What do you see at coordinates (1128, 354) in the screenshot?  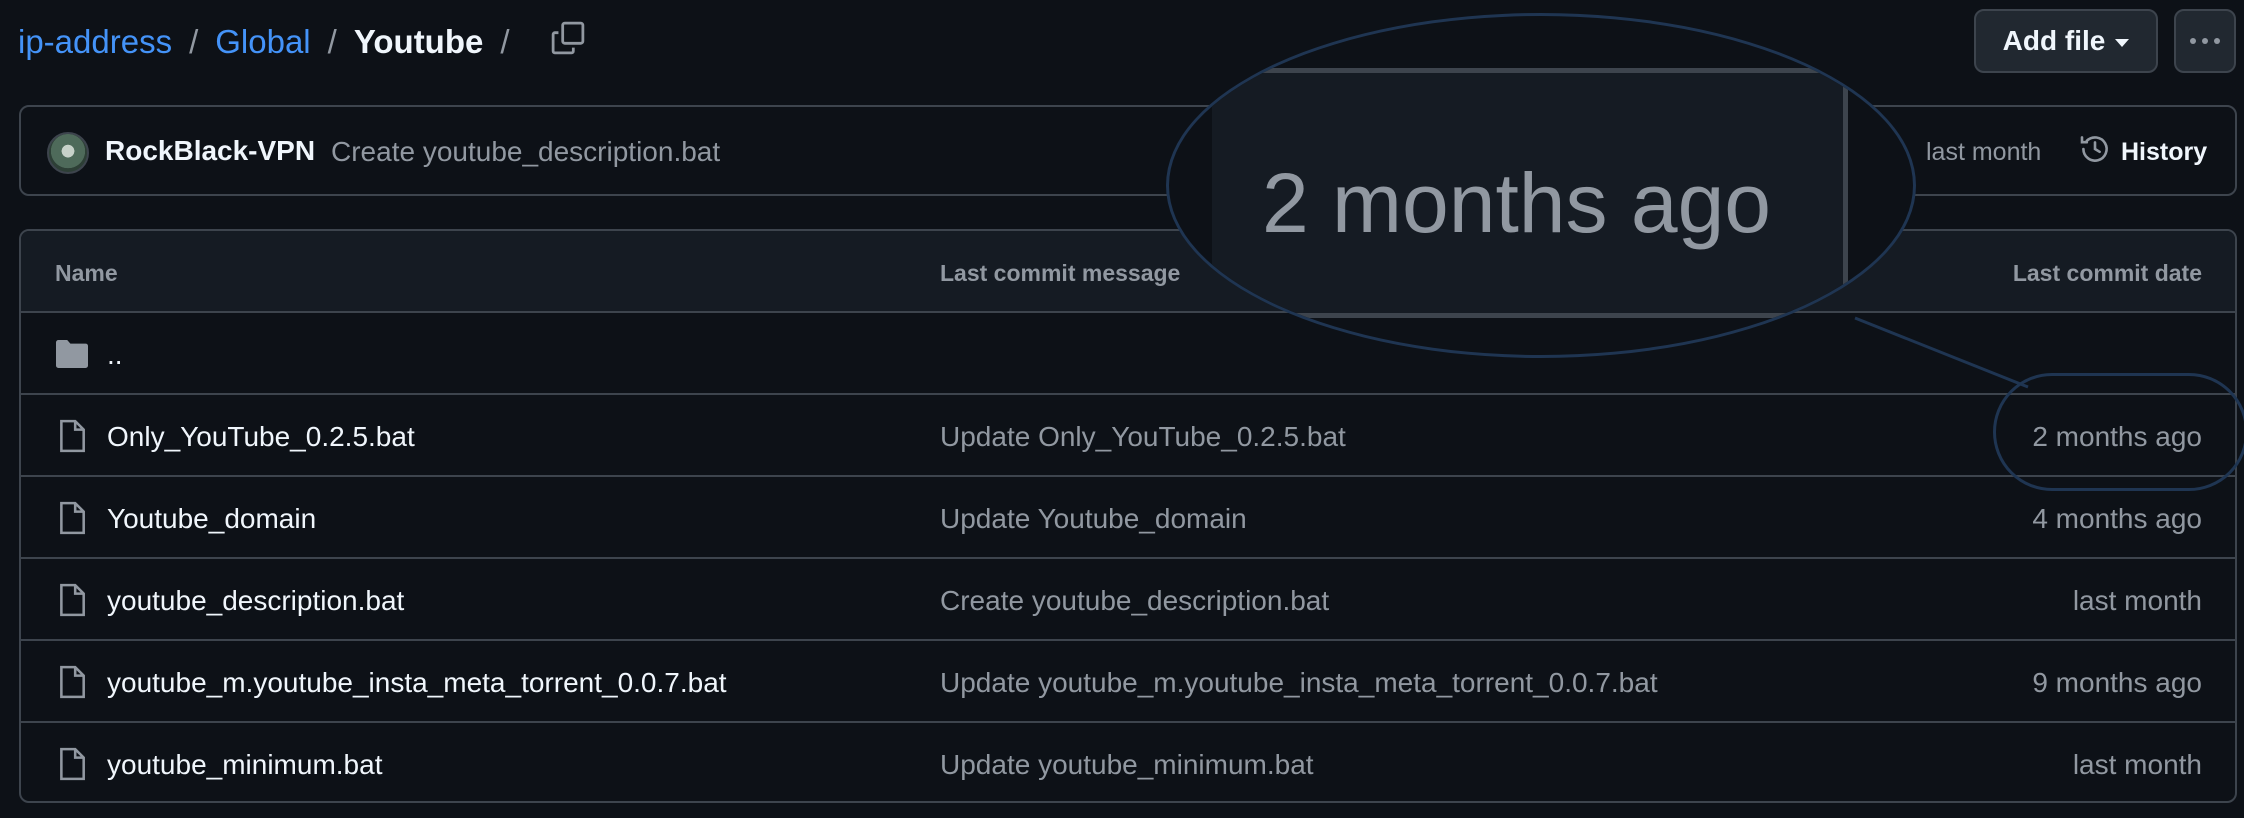 I see `parent-directory-row: ..` at bounding box center [1128, 354].